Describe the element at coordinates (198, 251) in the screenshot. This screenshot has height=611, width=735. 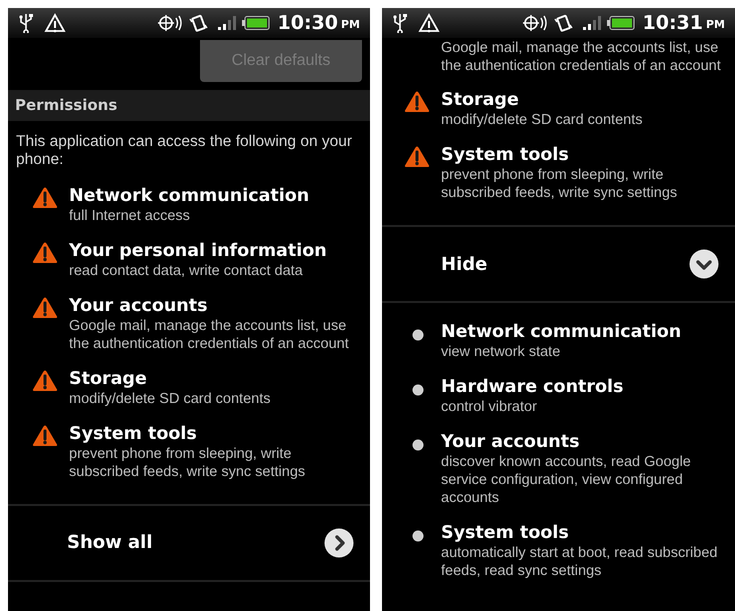
I see `permission-title: Your personal information` at that location.